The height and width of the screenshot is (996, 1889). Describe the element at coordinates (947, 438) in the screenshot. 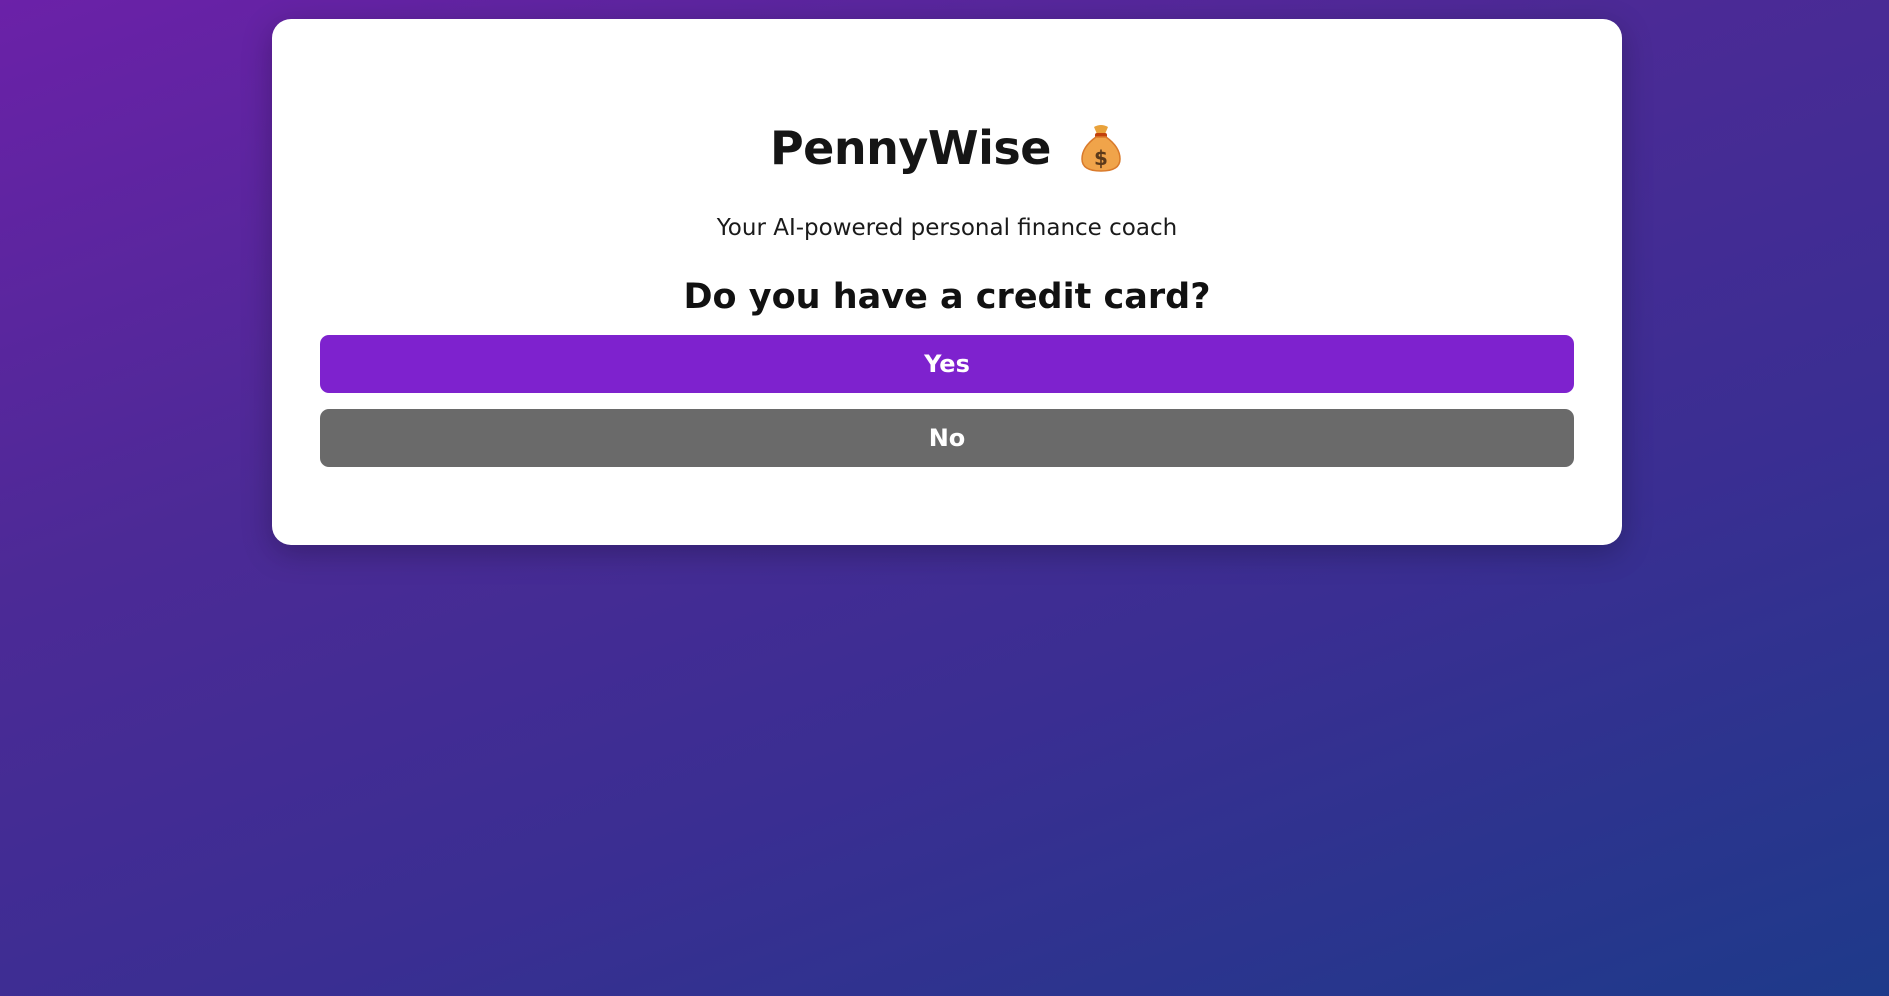

I see `no-button: No` at that location.